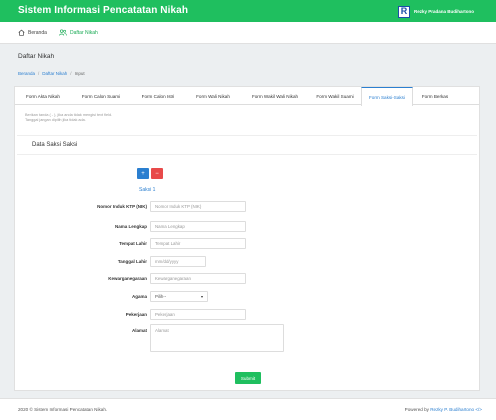  I want to click on tab-wakil-suami: Form Wakil Suami, so click(335, 96).